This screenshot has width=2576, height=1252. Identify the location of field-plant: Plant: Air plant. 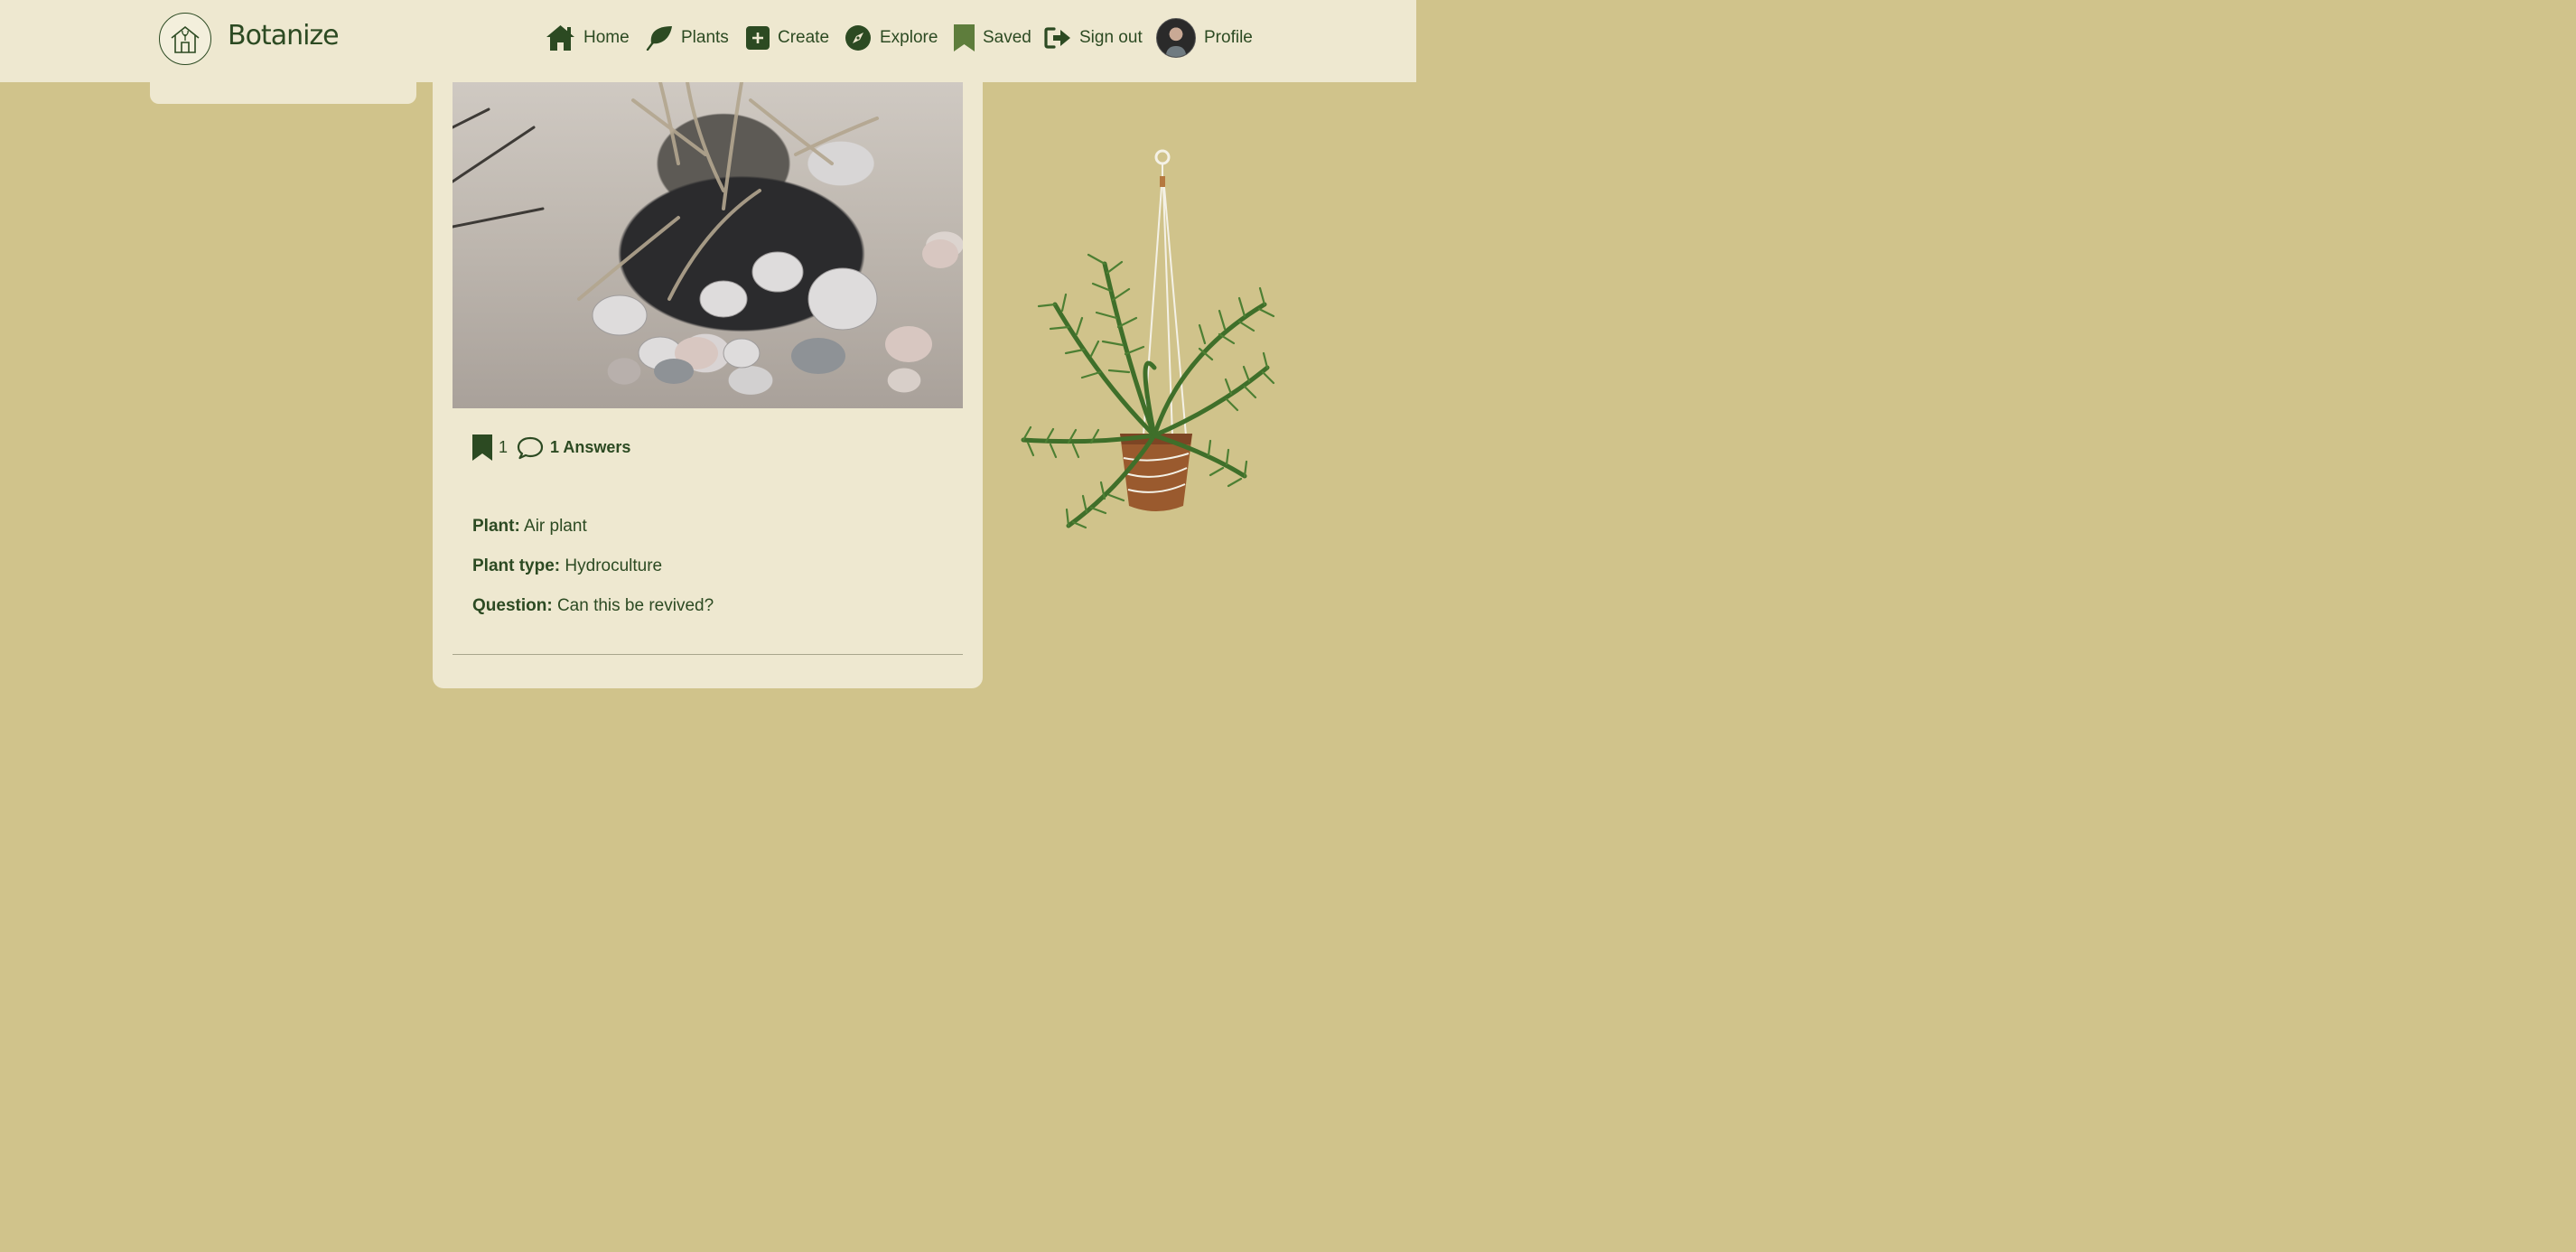
(529, 527).